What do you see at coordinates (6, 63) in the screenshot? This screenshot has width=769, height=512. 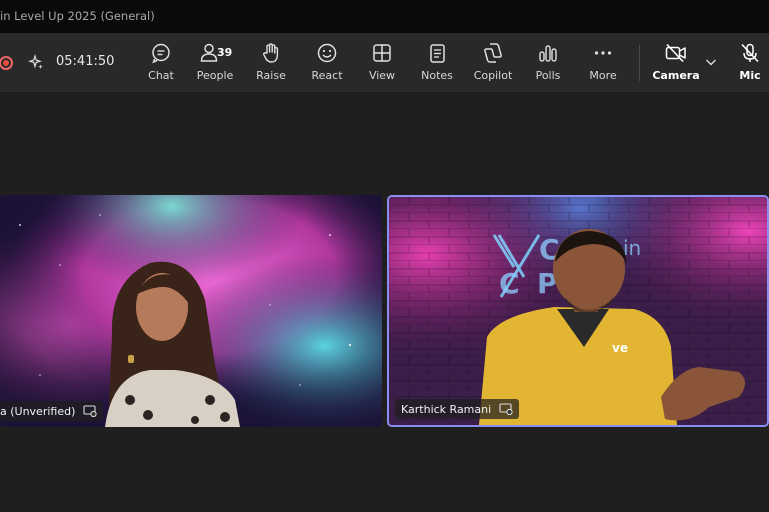 I see `recording-indicator-icon` at bounding box center [6, 63].